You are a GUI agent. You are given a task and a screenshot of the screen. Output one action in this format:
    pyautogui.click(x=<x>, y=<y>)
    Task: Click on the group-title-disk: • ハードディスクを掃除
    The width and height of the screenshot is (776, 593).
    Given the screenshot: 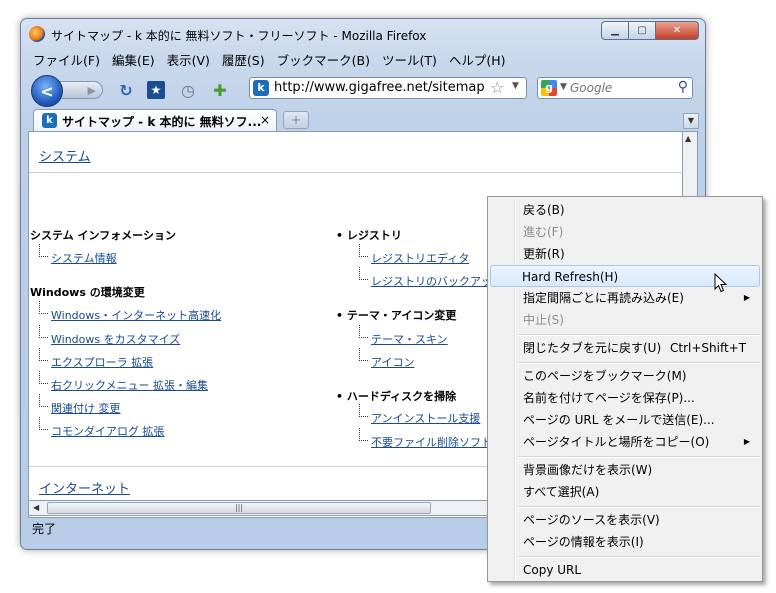 What is the action you would take?
    pyautogui.click(x=396, y=396)
    